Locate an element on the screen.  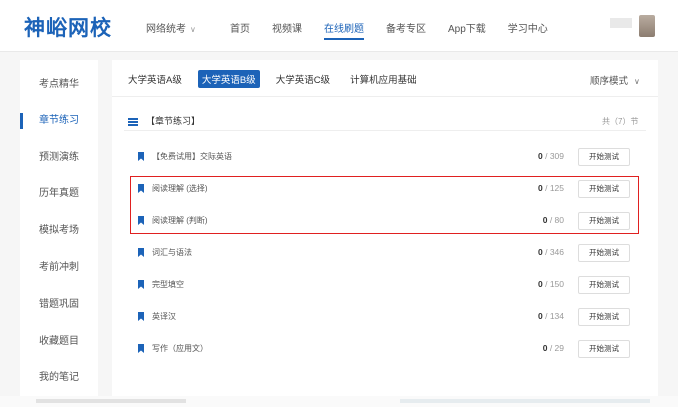
section-title: 【章节练习】 is located at coordinates (173, 121).